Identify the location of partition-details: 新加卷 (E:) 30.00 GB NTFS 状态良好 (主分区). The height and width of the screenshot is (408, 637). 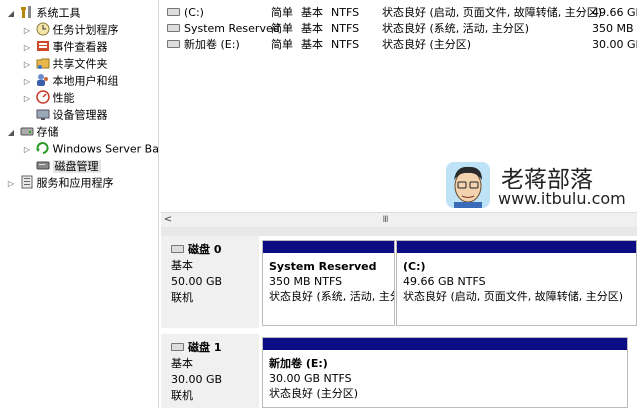
(313, 378).